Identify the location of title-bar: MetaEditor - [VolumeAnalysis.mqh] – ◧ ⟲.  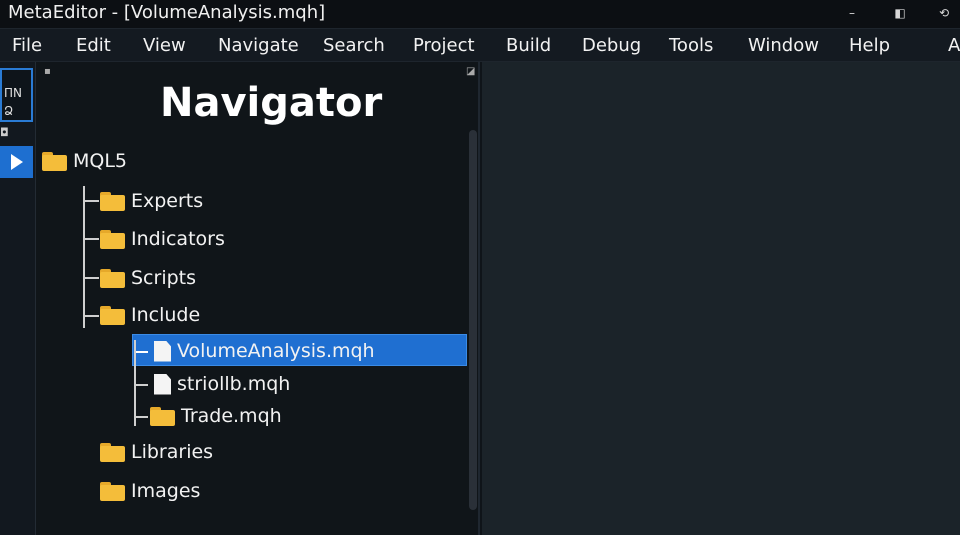
(480, 14).